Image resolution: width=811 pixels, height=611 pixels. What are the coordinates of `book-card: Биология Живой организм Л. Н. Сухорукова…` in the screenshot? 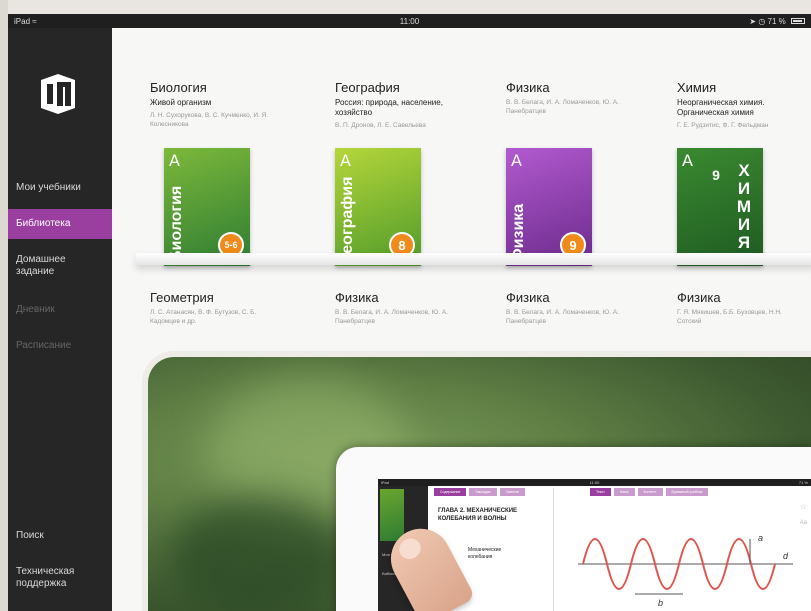 It's located at (230, 104).